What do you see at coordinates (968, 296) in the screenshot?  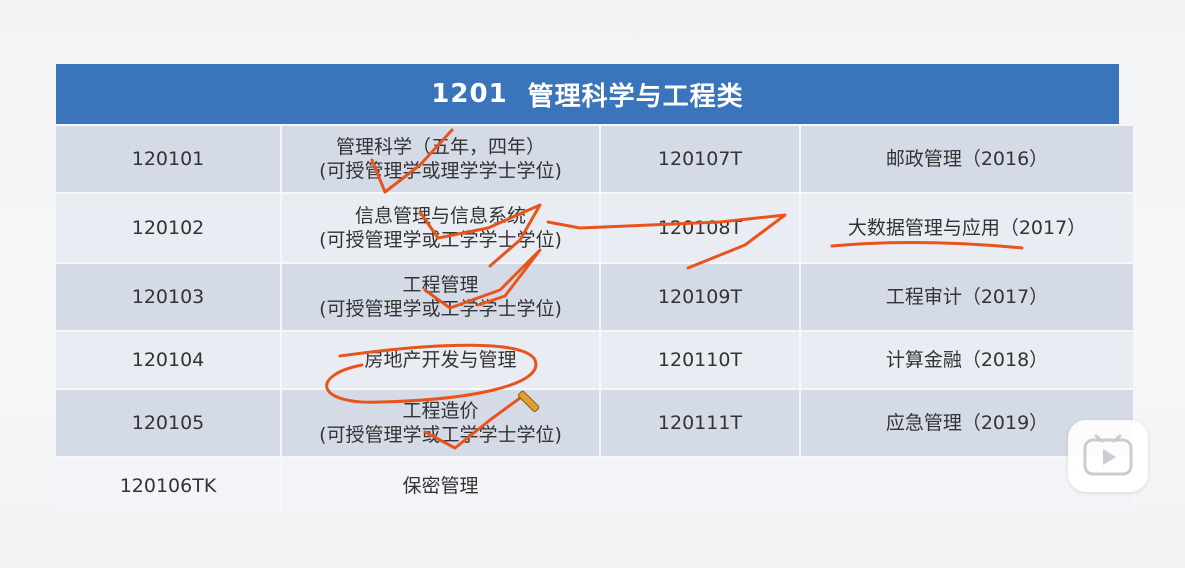 I see `major-name: 工程审计（2017）` at bounding box center [968, 296].